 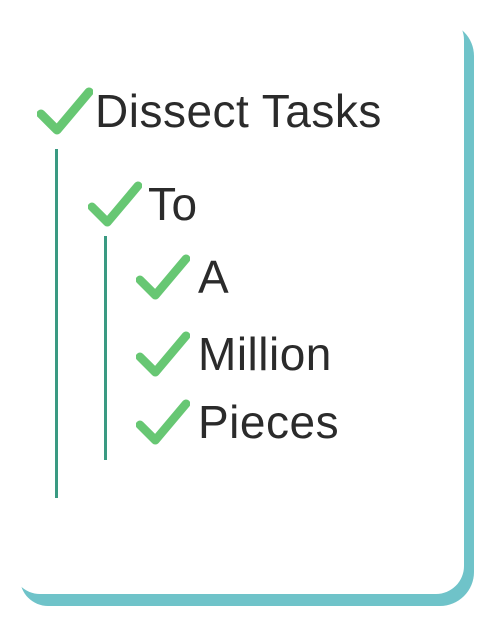 I want to click on item-label: Pieces, so click(x=269, y=422).